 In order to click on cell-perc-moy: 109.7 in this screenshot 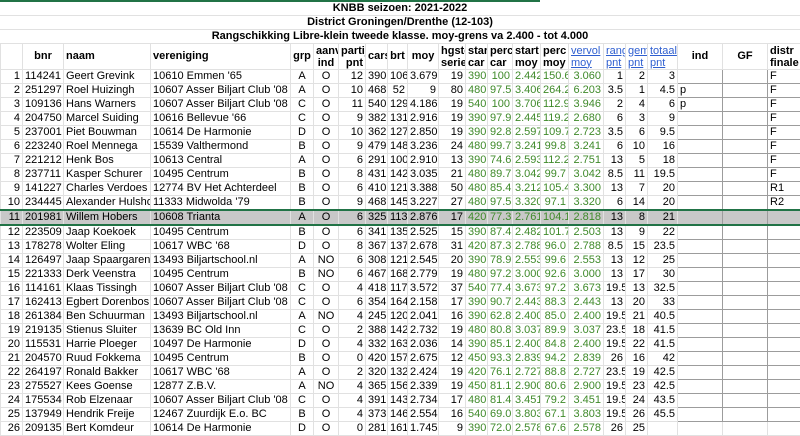, I will do `click(554, 132)`.